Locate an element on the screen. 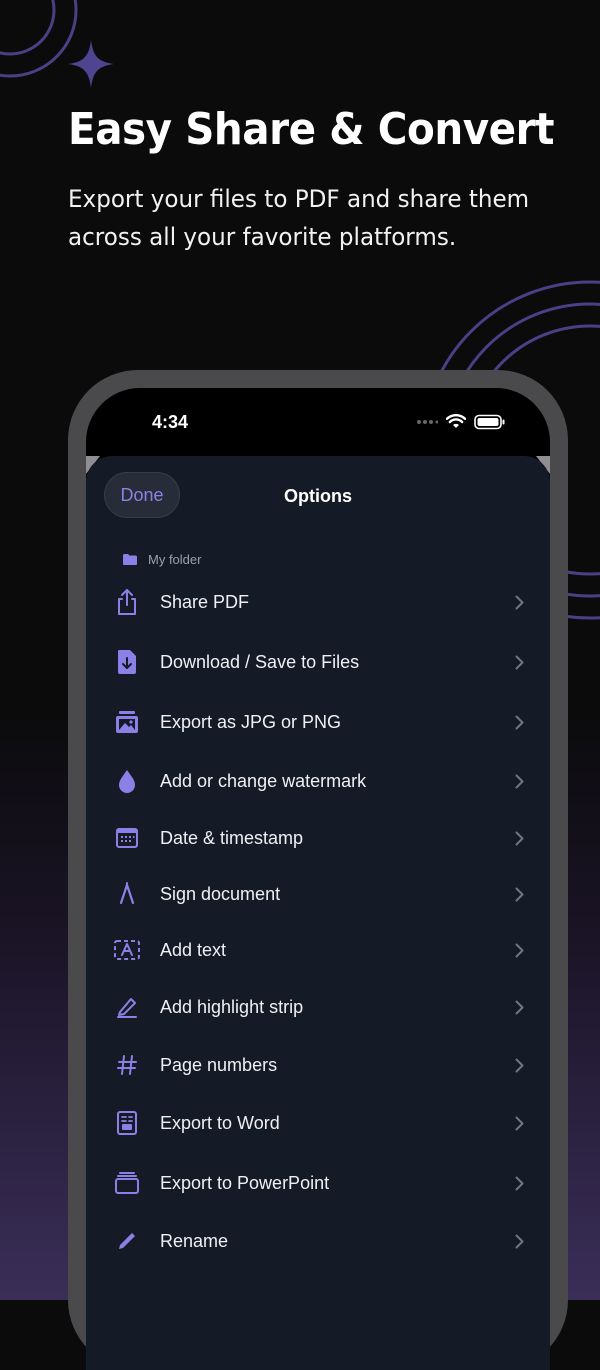  menu-item-sign-document: Sign document is located at coordinates (318, 894).